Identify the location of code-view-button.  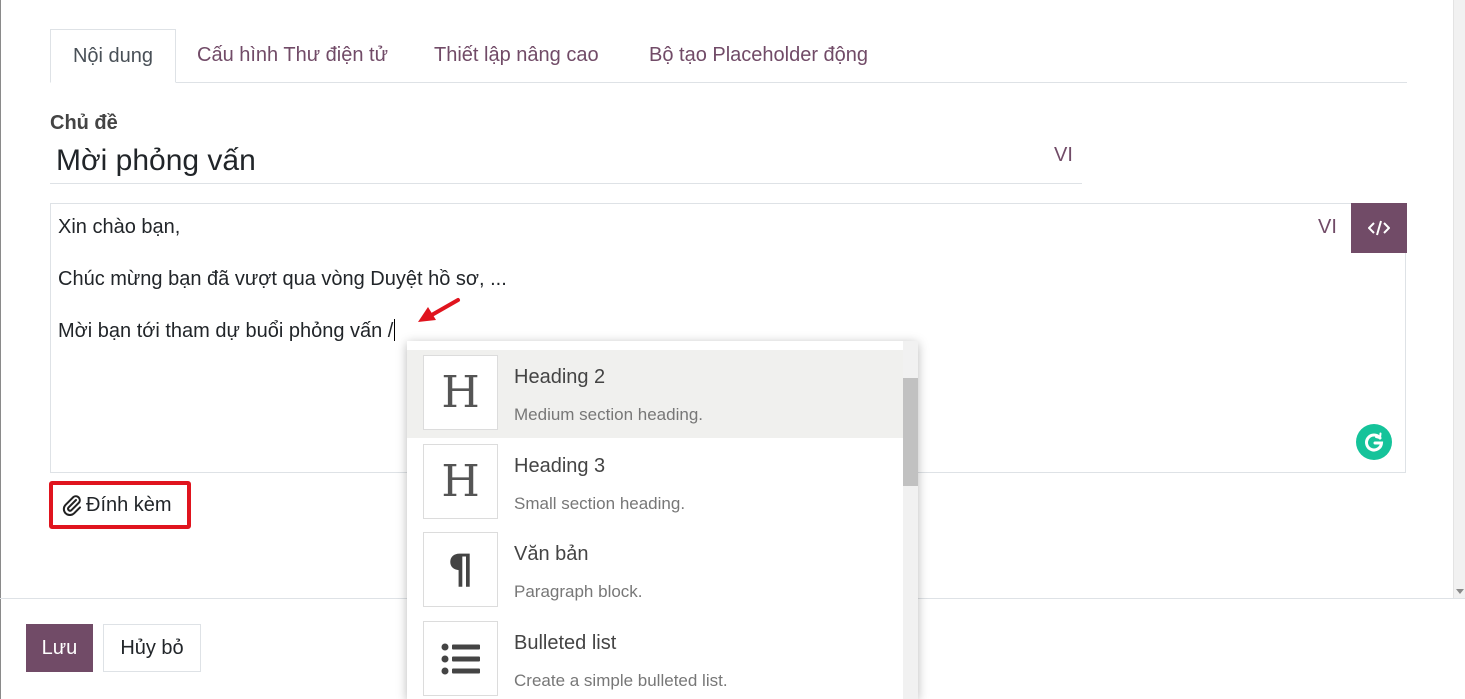
(1379, 228).